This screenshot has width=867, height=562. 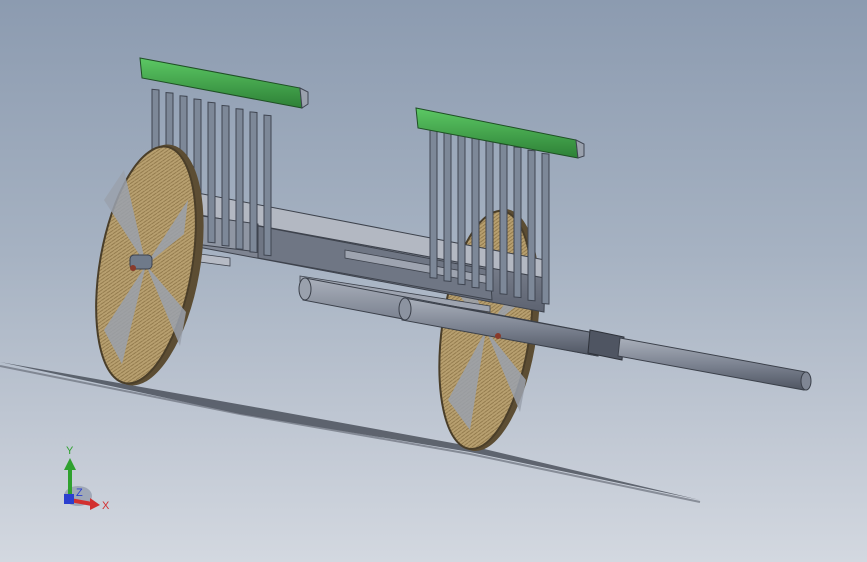 What do you see at coordinates (106, 506) in the screenshot?
I see `x-axis-label: X` at bounding box center [106, 506].